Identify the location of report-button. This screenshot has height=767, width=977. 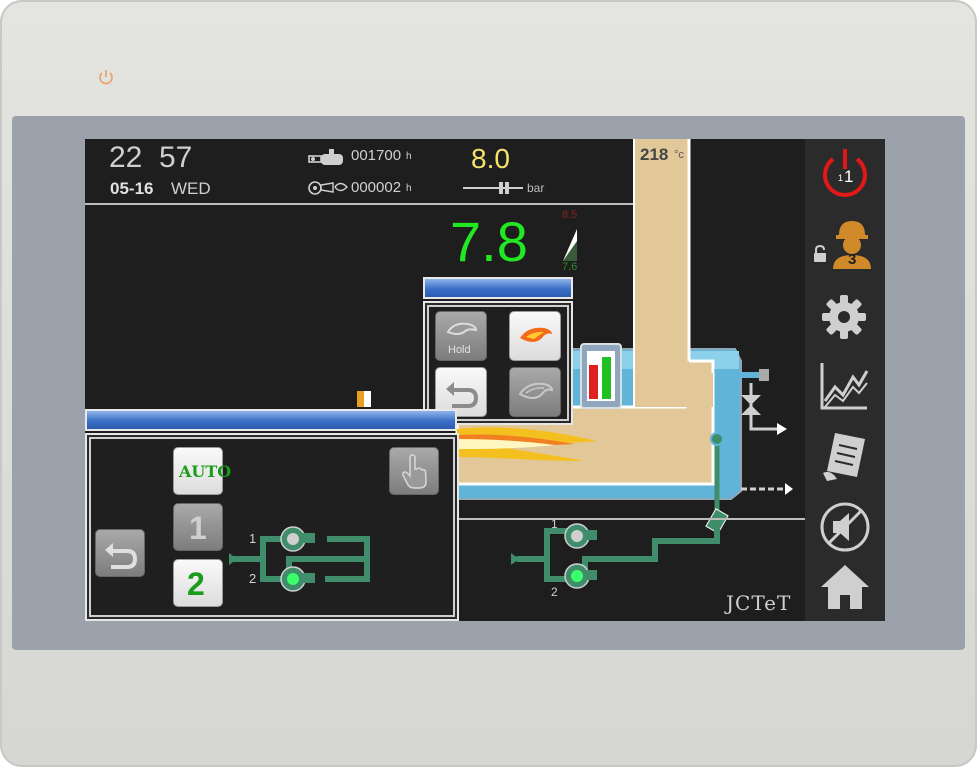
(845, 456).